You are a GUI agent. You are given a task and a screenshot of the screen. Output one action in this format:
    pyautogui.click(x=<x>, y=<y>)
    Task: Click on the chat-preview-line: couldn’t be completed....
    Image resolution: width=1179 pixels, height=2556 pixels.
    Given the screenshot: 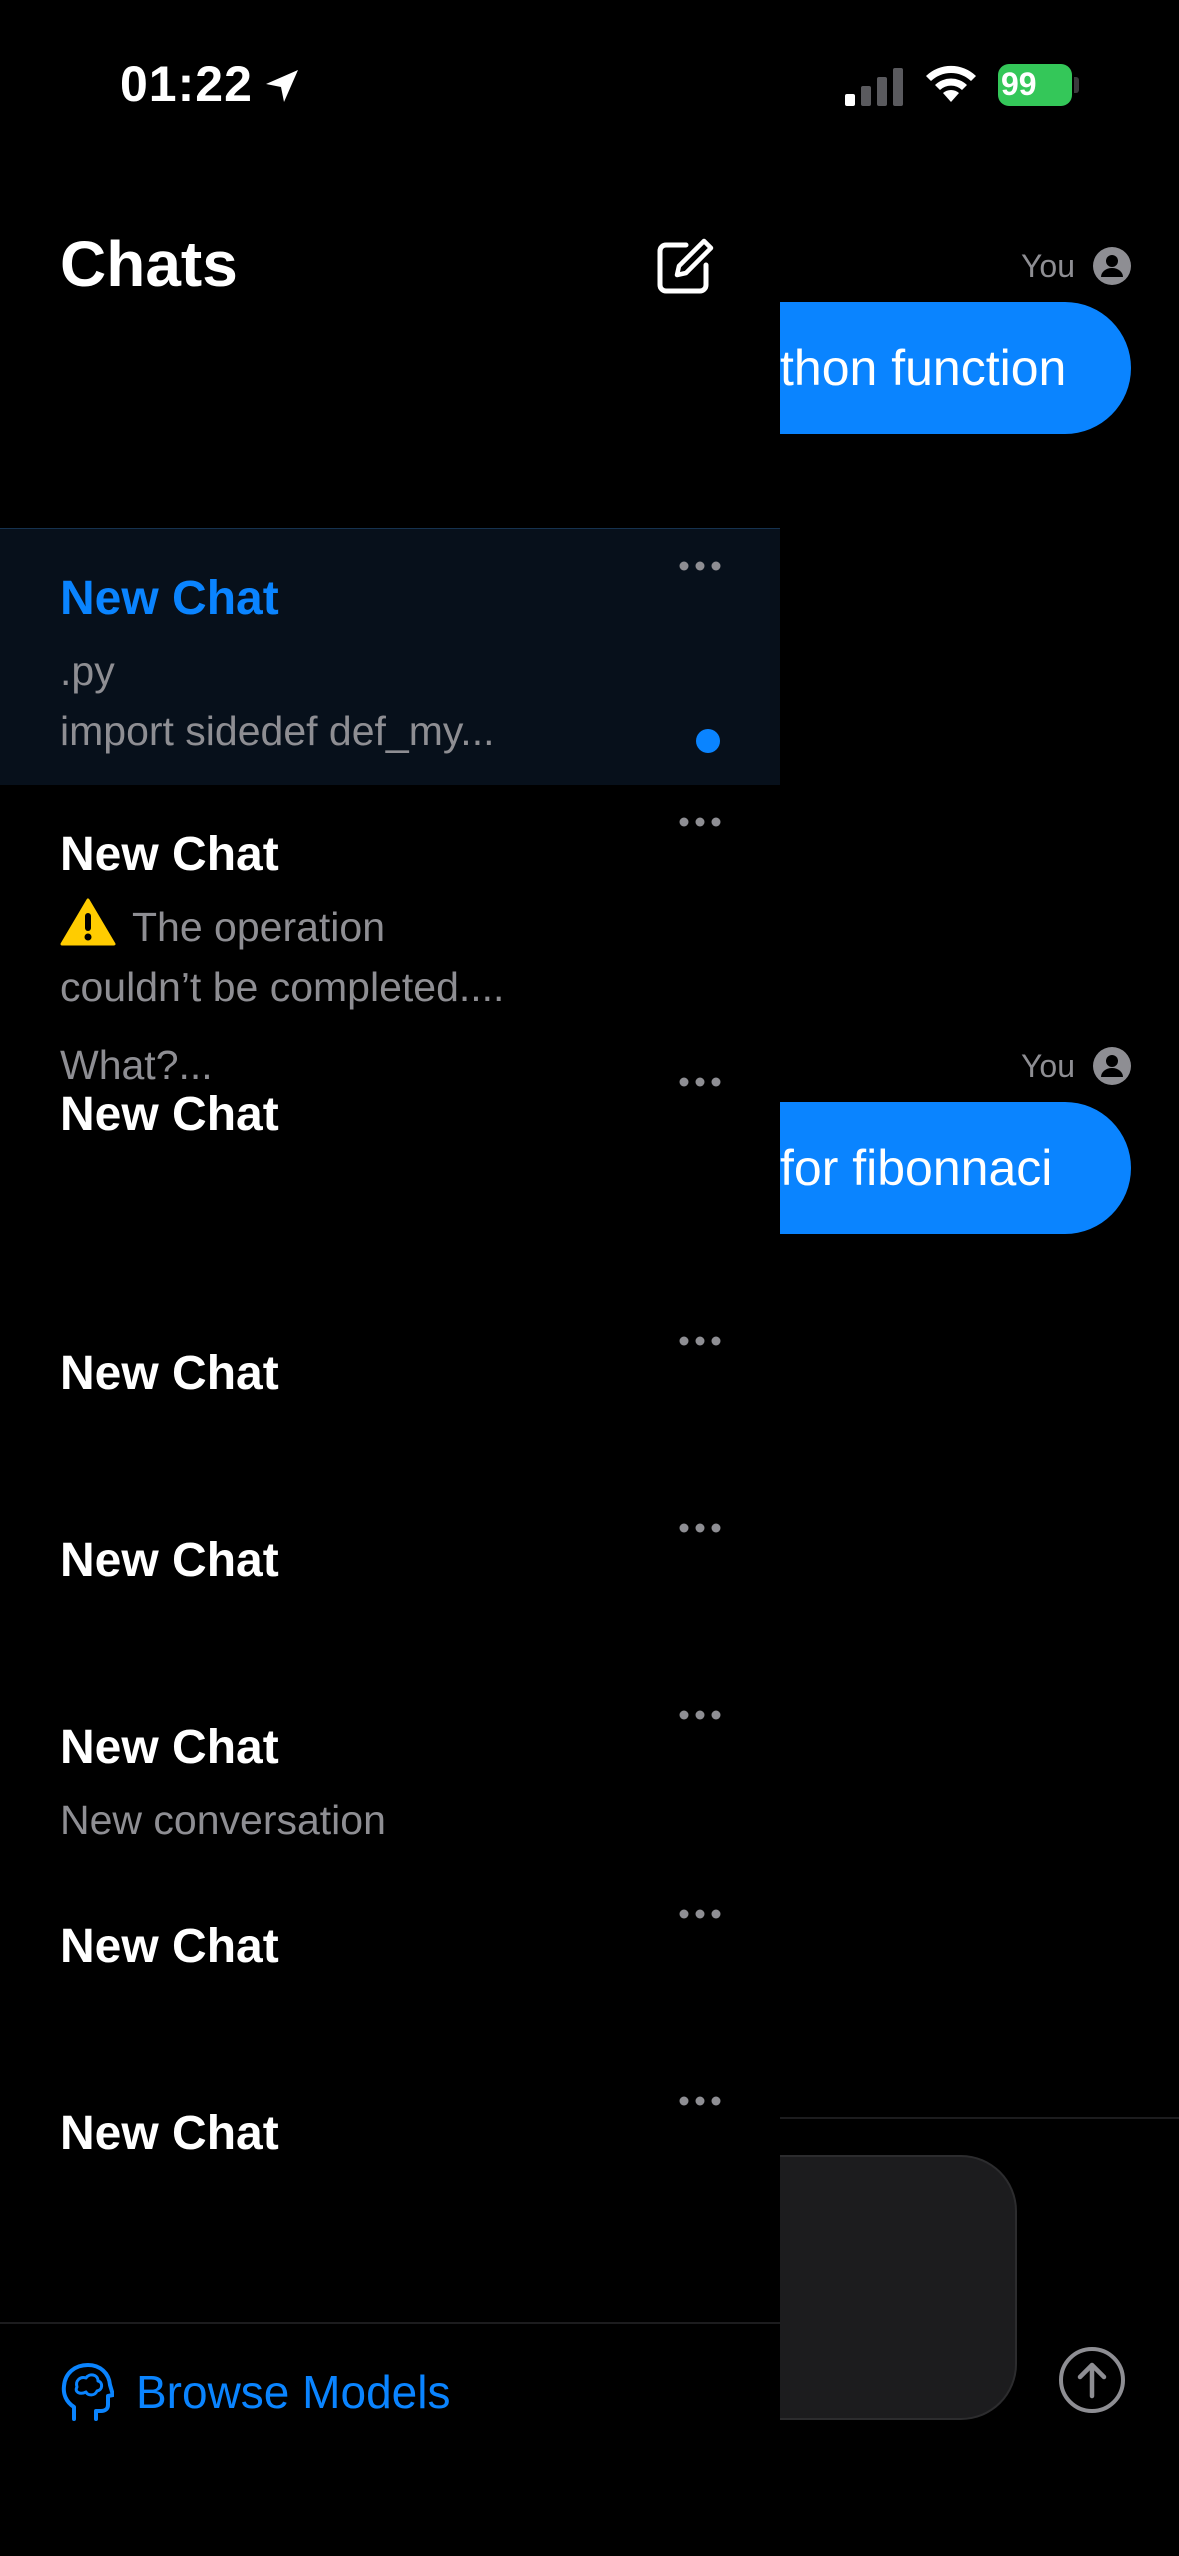 What is the action you would take?
    pyautogui.click(x=282, y=987)
    